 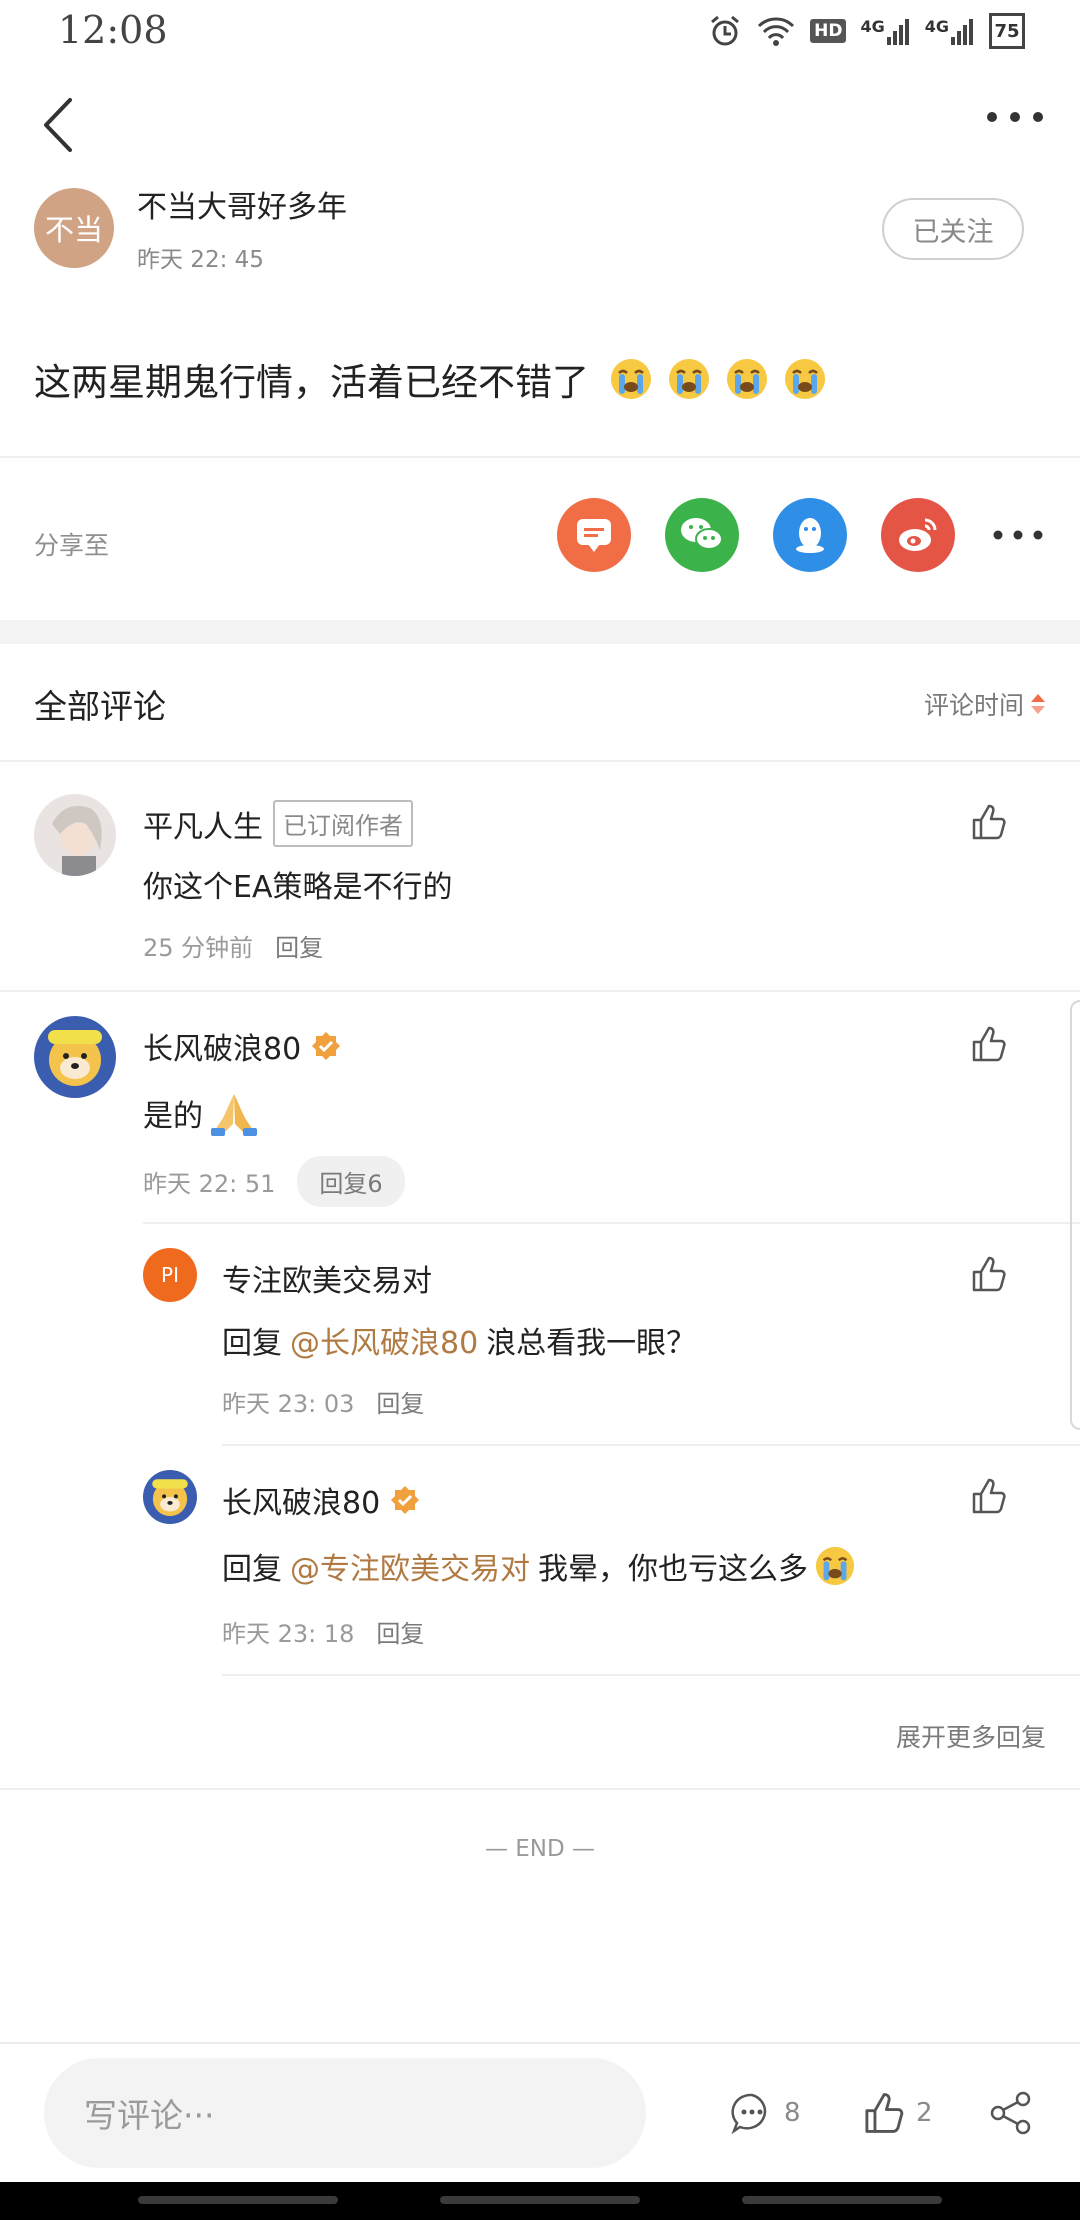 I want to click on network-label-2: 4G, so click(x=936, y=26).